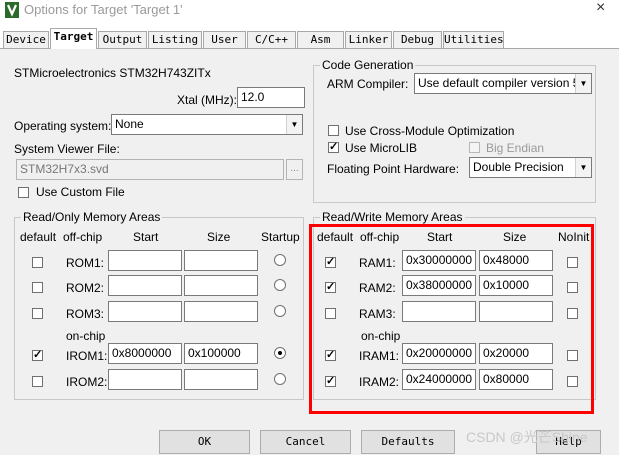 This screenshot has width=619, height=455. I want to click on ro-region-label: ROM3:, so click(85, 314).